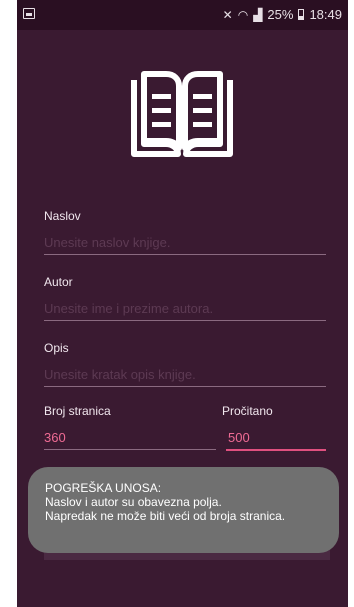 This screenshot has width=354, height=607. I want to click on toast-title: POGREŠKA UNOSA:, so click(103, 488).